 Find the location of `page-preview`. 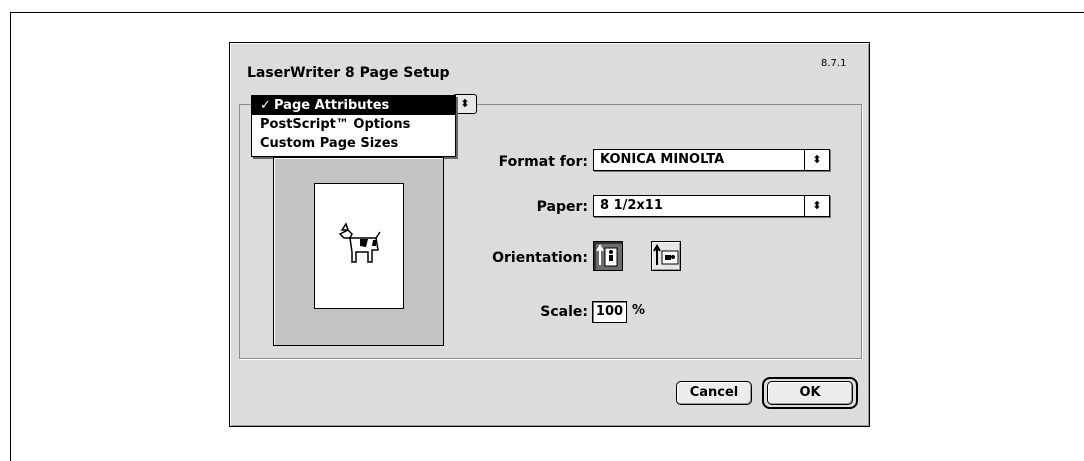

page-preview is located at coordinates (358, 251).